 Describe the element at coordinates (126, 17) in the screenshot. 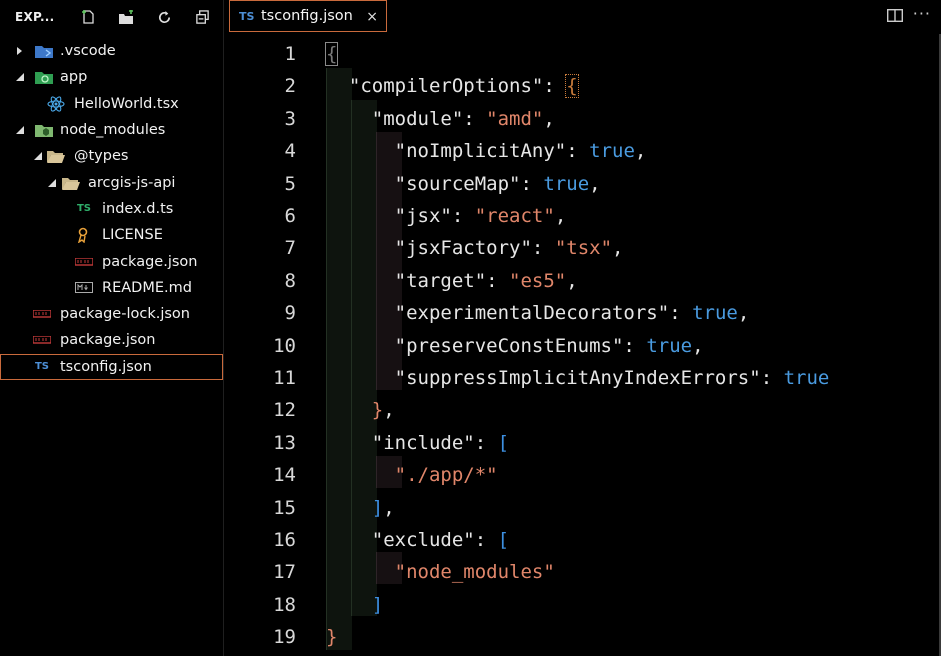

I see `new-folder-icon` at that location.